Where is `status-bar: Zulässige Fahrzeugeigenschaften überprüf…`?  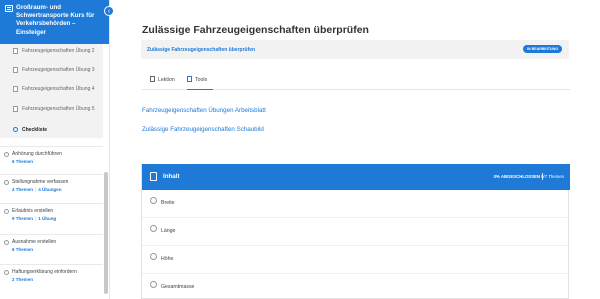 status-bar: Zulässige Fahrzeugeigenschaften überprüf… is located at coordinates (355, 49).